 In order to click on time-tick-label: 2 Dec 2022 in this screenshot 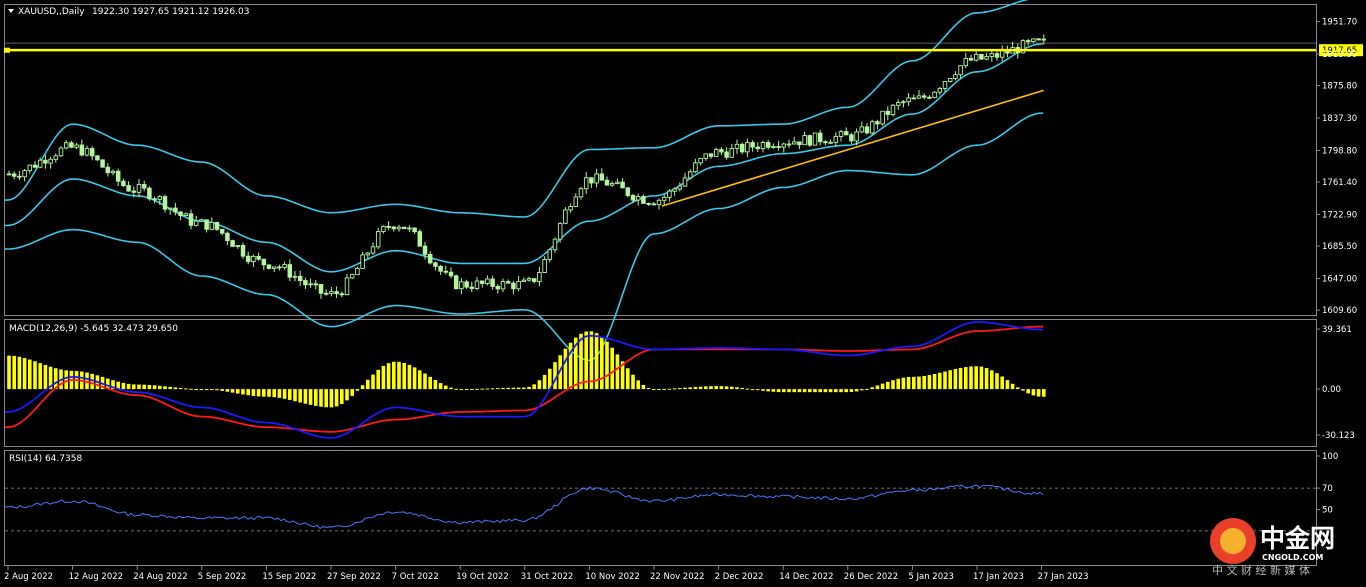, I will do `click(739, 577)`.